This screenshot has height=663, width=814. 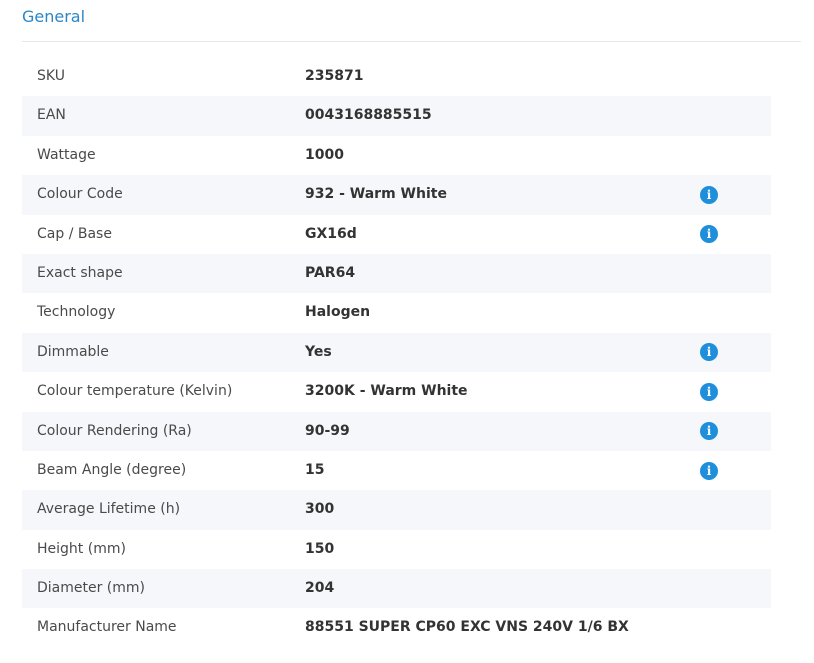 I want to click on spec-row-ean: EAN 0043168885515 i, so click(x=396, y=116).